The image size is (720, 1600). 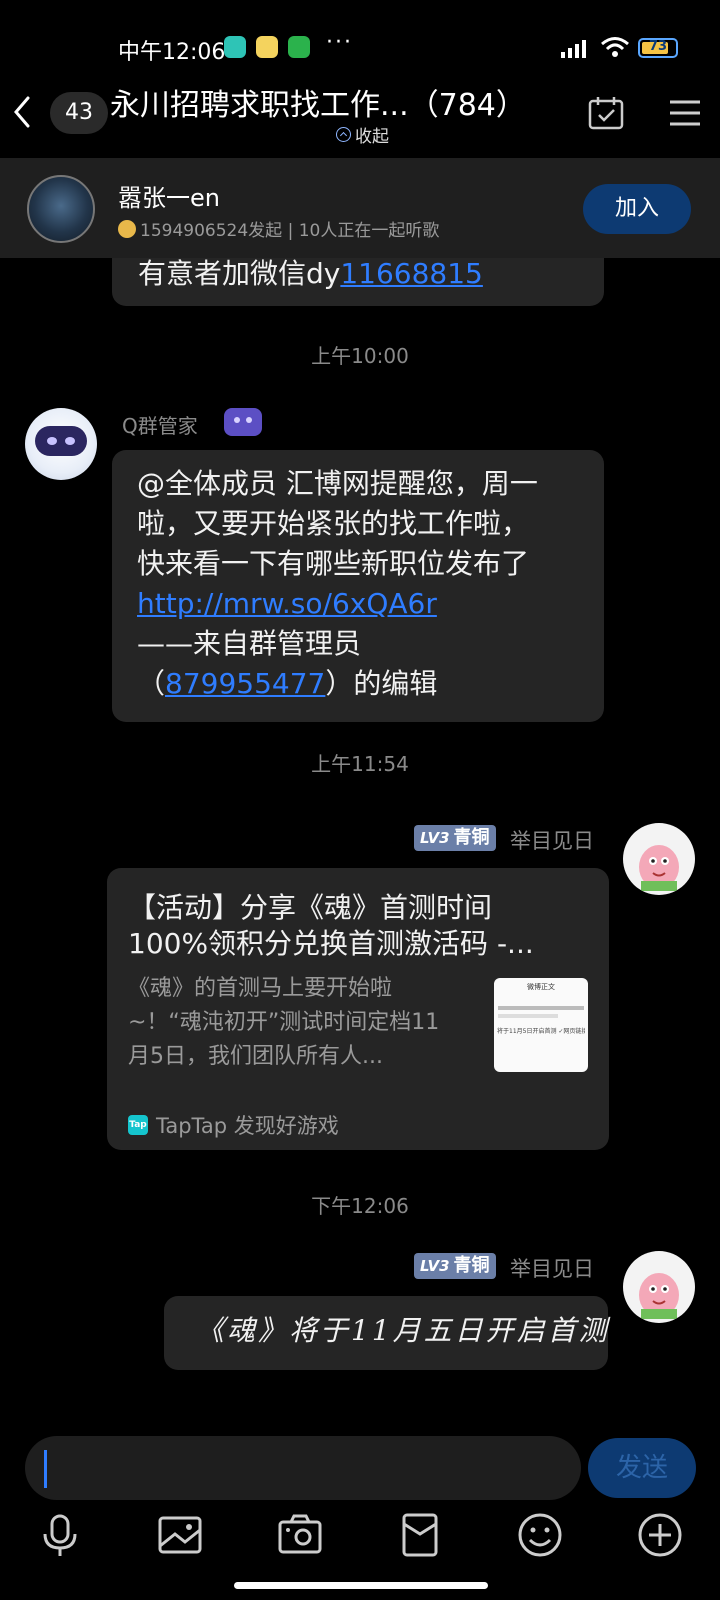 What do you see at coordinates (239, 273) in the screenshot?
I see `message-text-prefix: 有意者加微信dy` at bounding box center [239, 273].